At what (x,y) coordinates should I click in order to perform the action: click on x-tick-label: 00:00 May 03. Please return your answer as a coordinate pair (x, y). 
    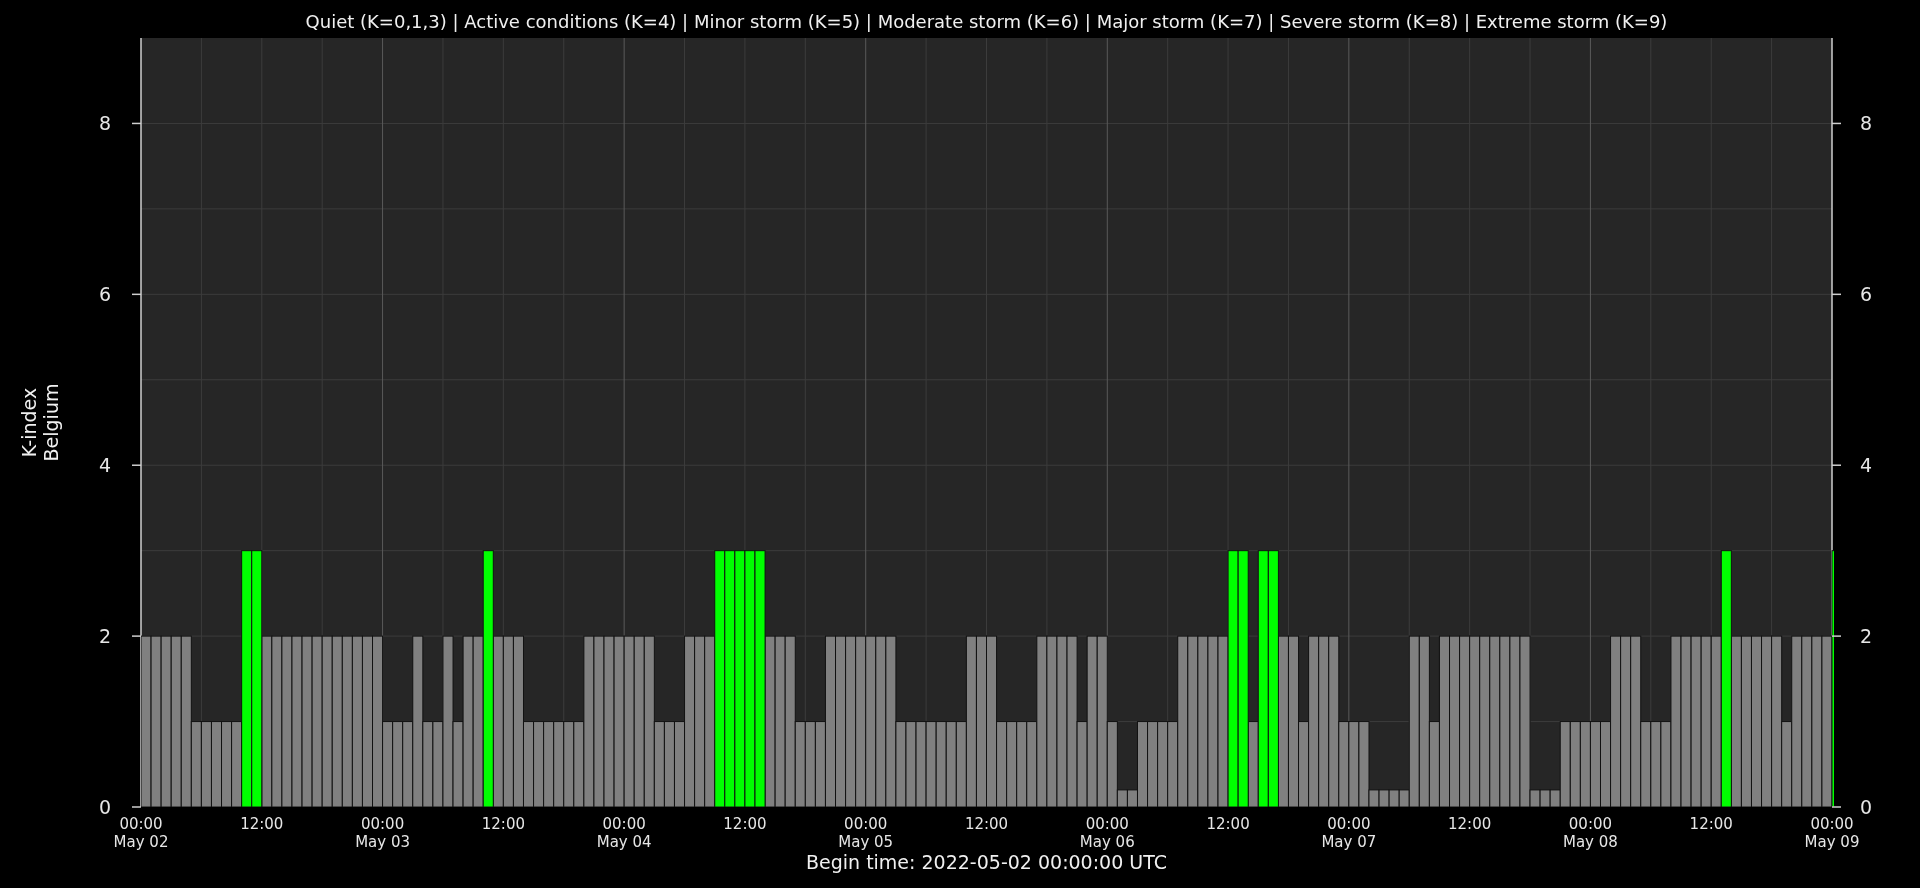
    Looking at the image, I should click on (382, 833).